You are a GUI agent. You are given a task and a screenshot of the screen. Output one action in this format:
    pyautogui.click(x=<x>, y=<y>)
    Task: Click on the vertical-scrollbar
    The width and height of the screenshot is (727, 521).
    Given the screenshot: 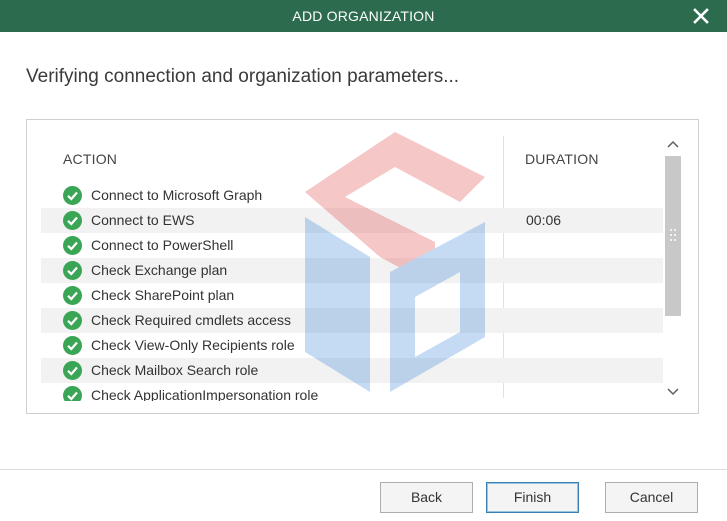 What is the action you would take?
    pyautogui.click(x=673, y=268)
    